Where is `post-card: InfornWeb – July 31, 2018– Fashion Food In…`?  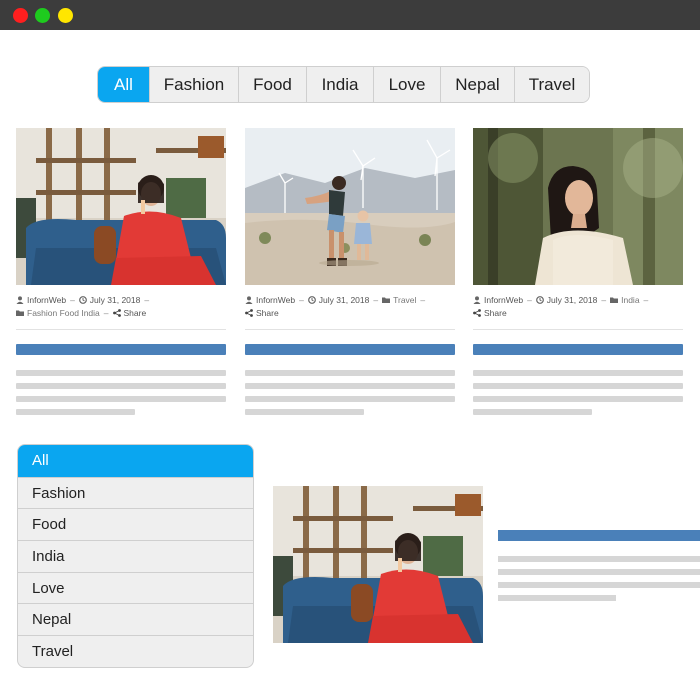 post-card: InfornWeb – July 31, 2018– Fashion Food In… is located at coordinates (121, 271).